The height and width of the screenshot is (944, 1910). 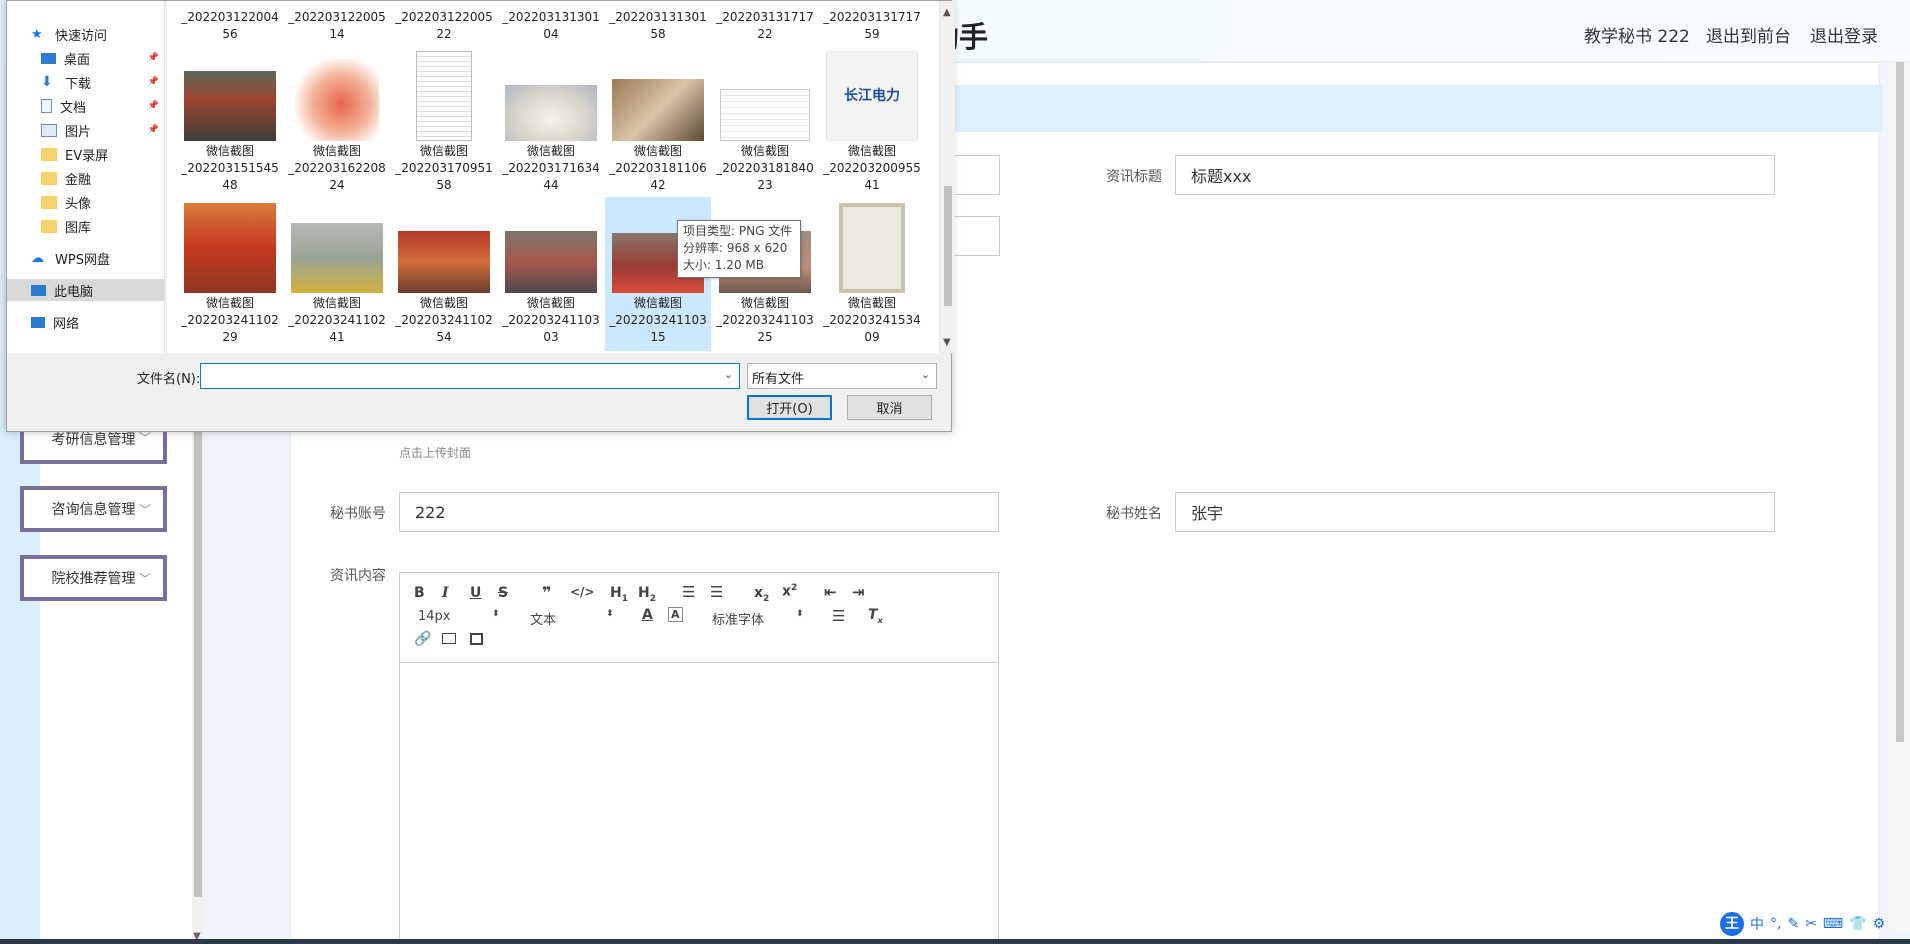 What do you see at coordinates (647, 594) in the screenshot?
I see `h2-icon: H2` at bounding box center [647, 594].